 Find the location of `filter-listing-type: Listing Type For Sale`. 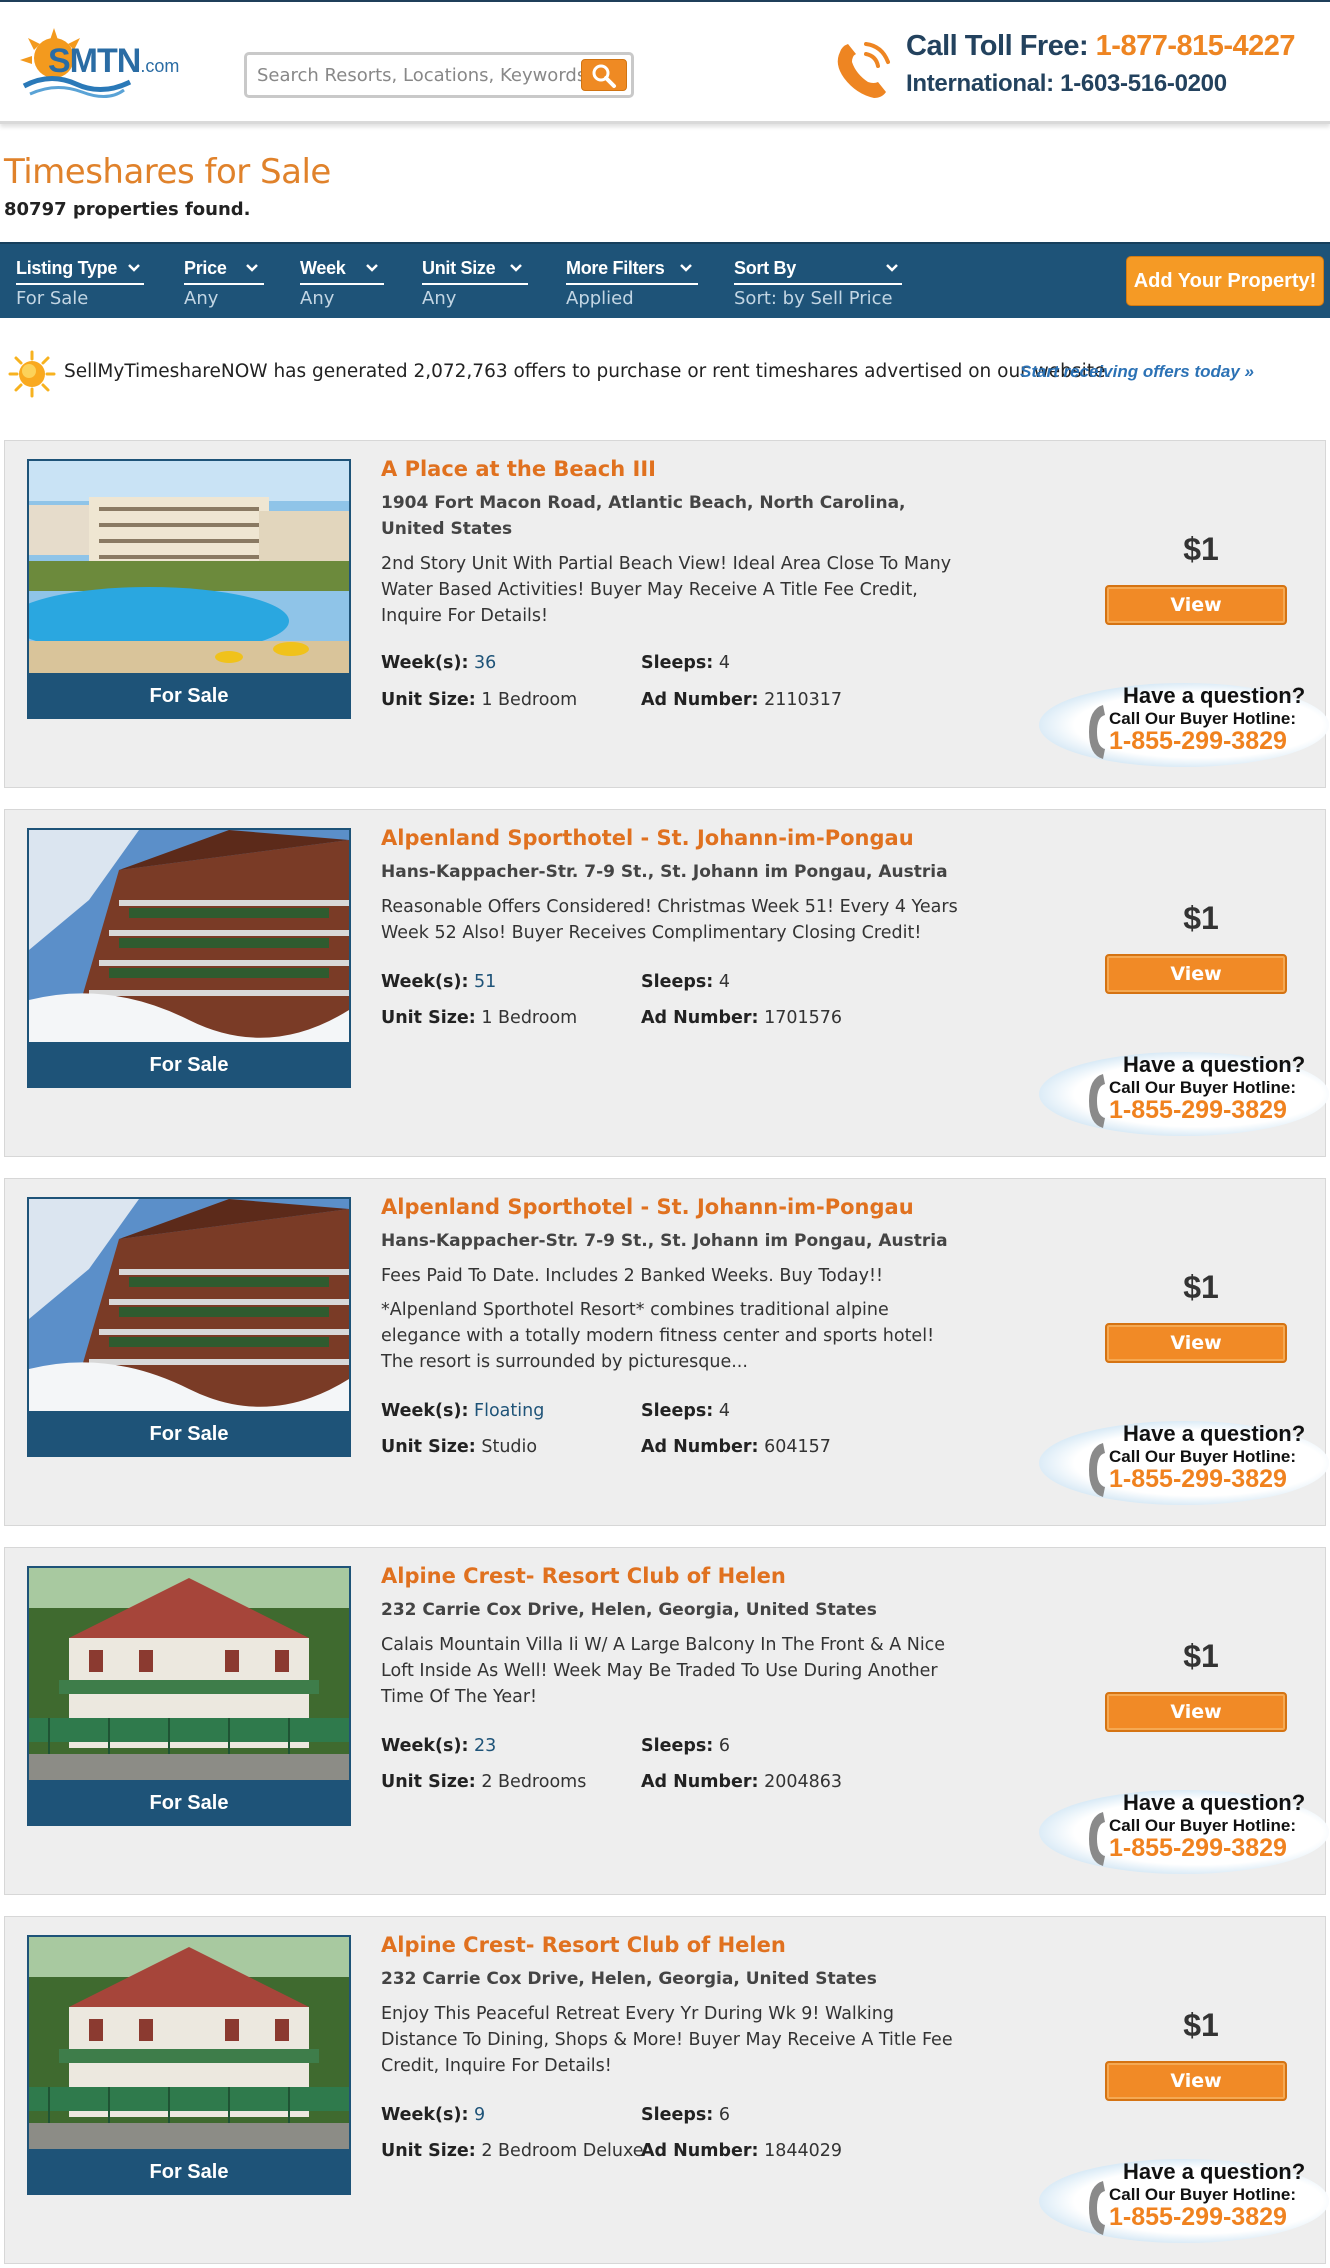

filter-listing-type: Listing Type For Sale is located at coordinates (81, 283).